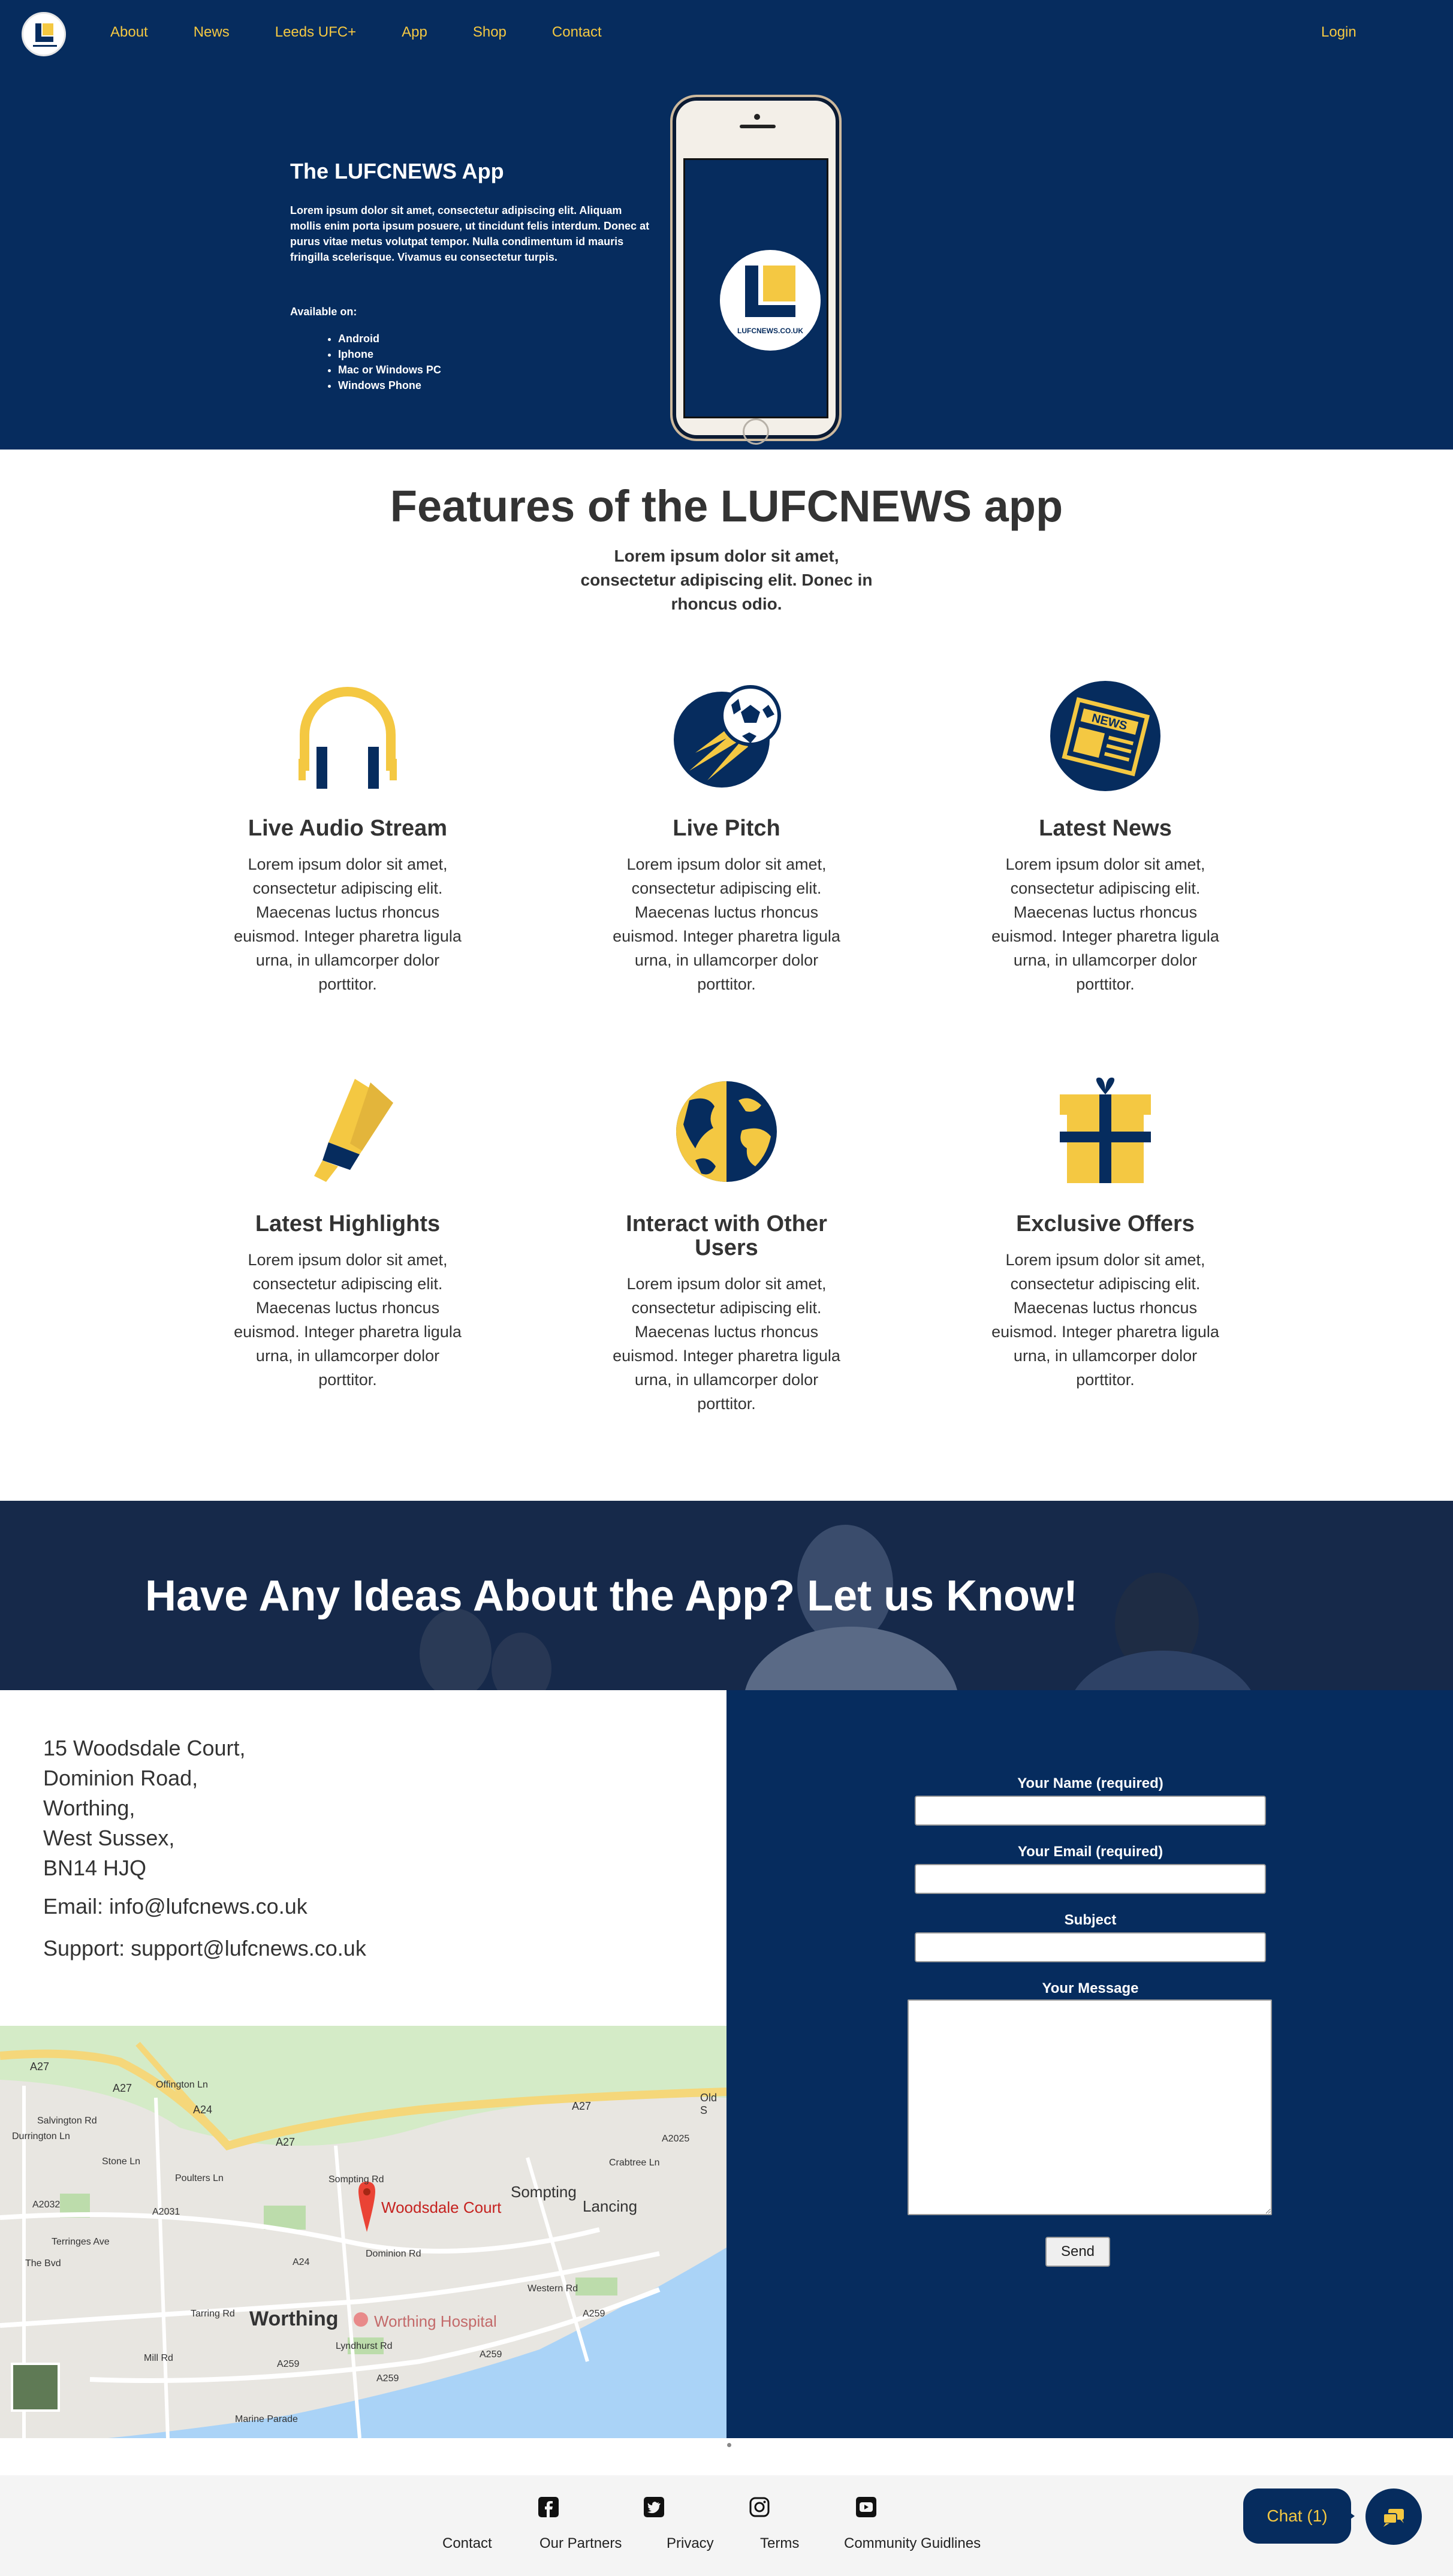 Image resolution: width=1453 pixels, height=2576 pixels. Describe the element at coordinates (182, 2085) in the screenshot. I see `map-road-label: Offington Ln` at that location.